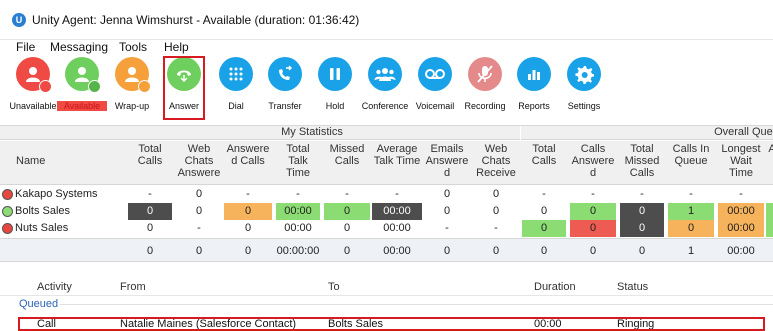  I want to click on queued-group-label: Queued, so click(39, 304).